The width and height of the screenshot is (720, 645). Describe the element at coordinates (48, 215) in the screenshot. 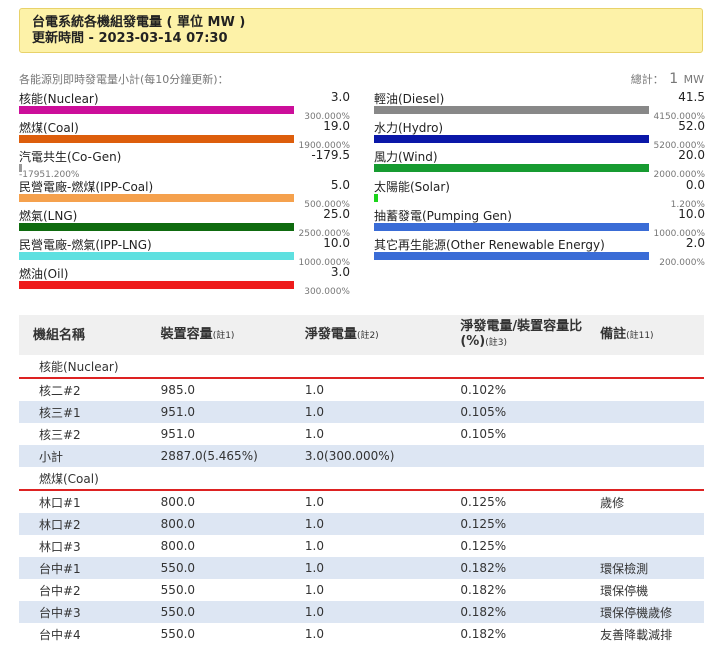

I see `energy-source-name: 燃氣(LNG)` at that location.